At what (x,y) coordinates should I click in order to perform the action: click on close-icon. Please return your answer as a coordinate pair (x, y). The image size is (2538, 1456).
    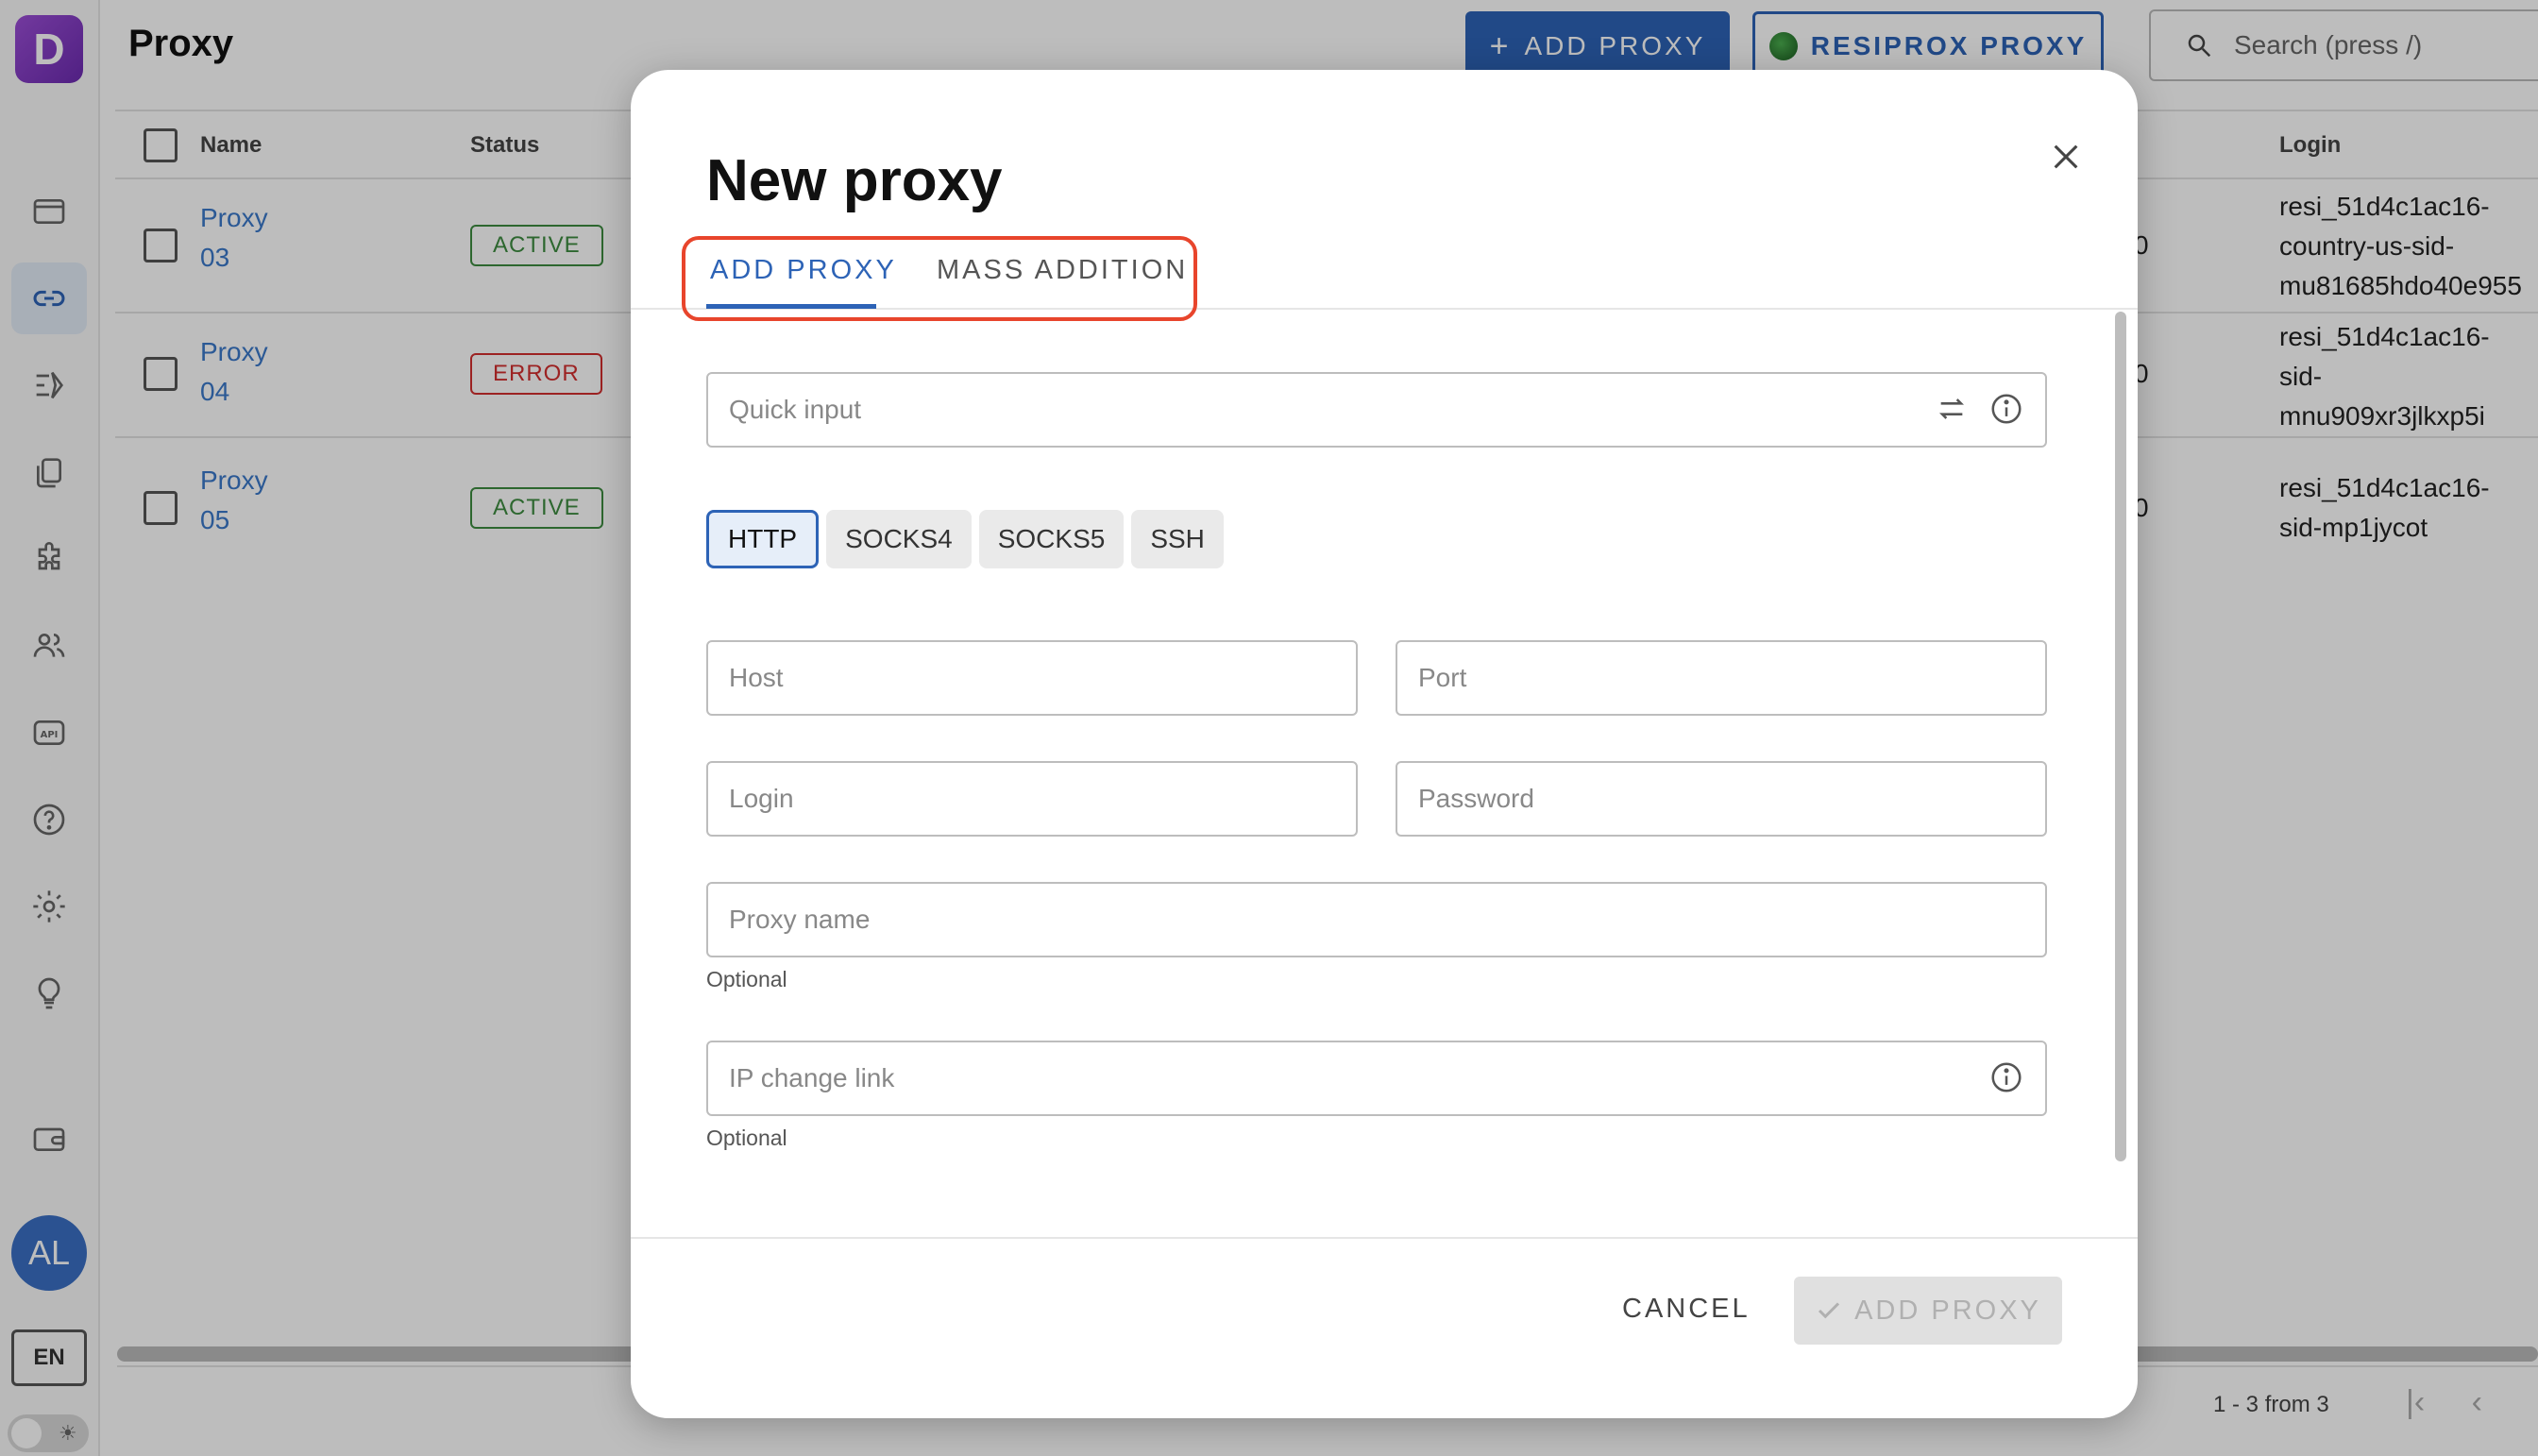
    Looking at the image, I should click on (2066, 156).